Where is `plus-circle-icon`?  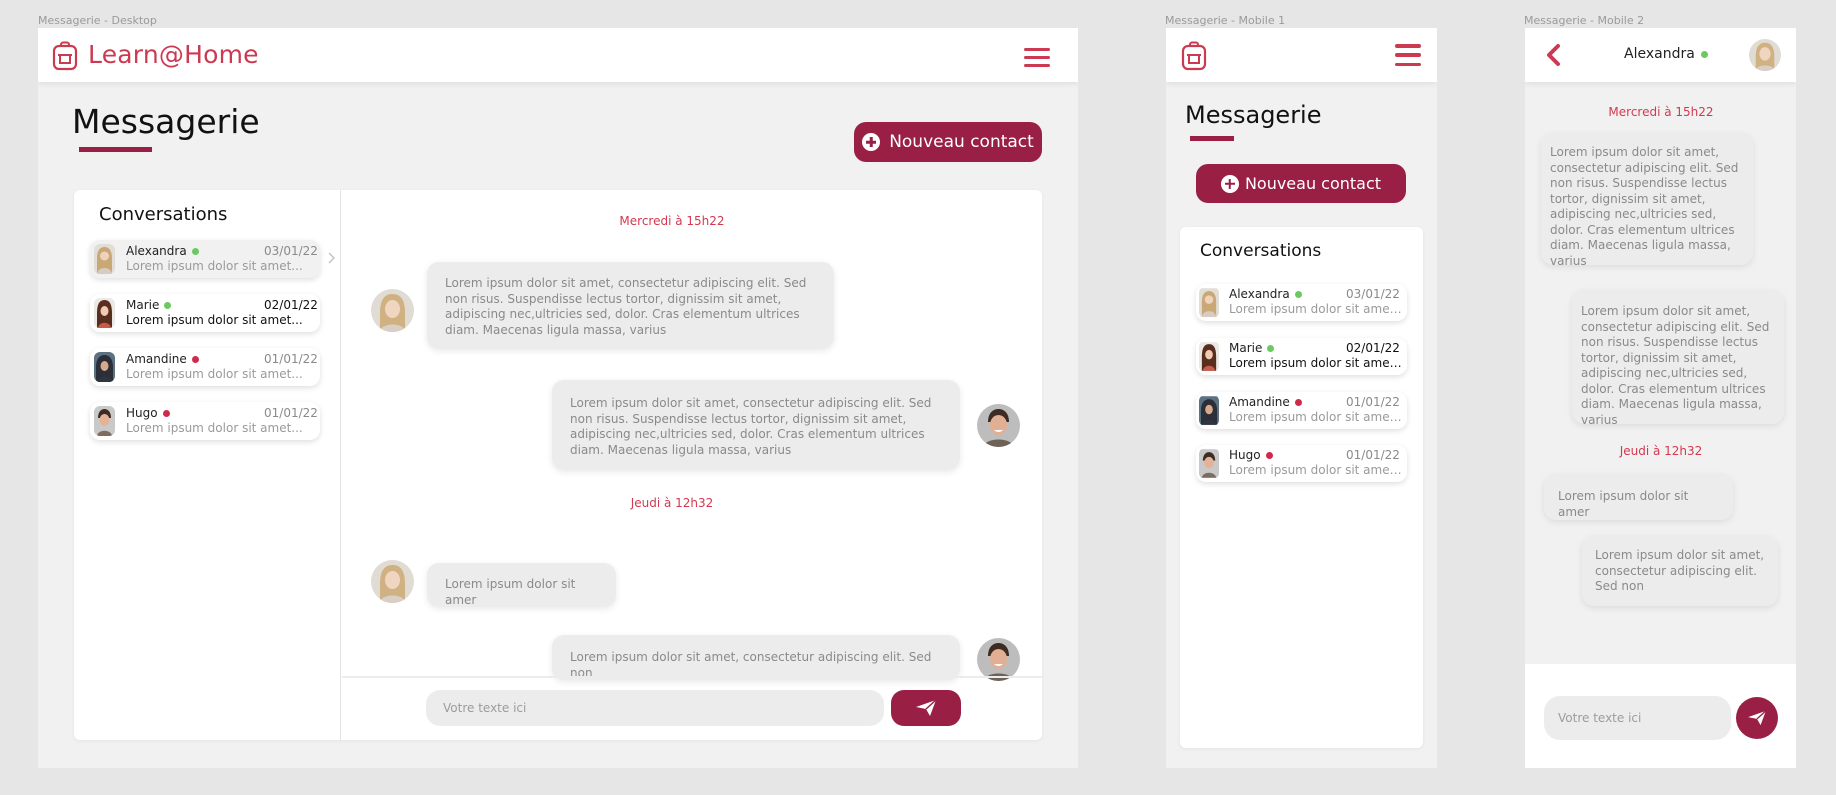 plus-circle-icon is located at coordinates (871, 142).